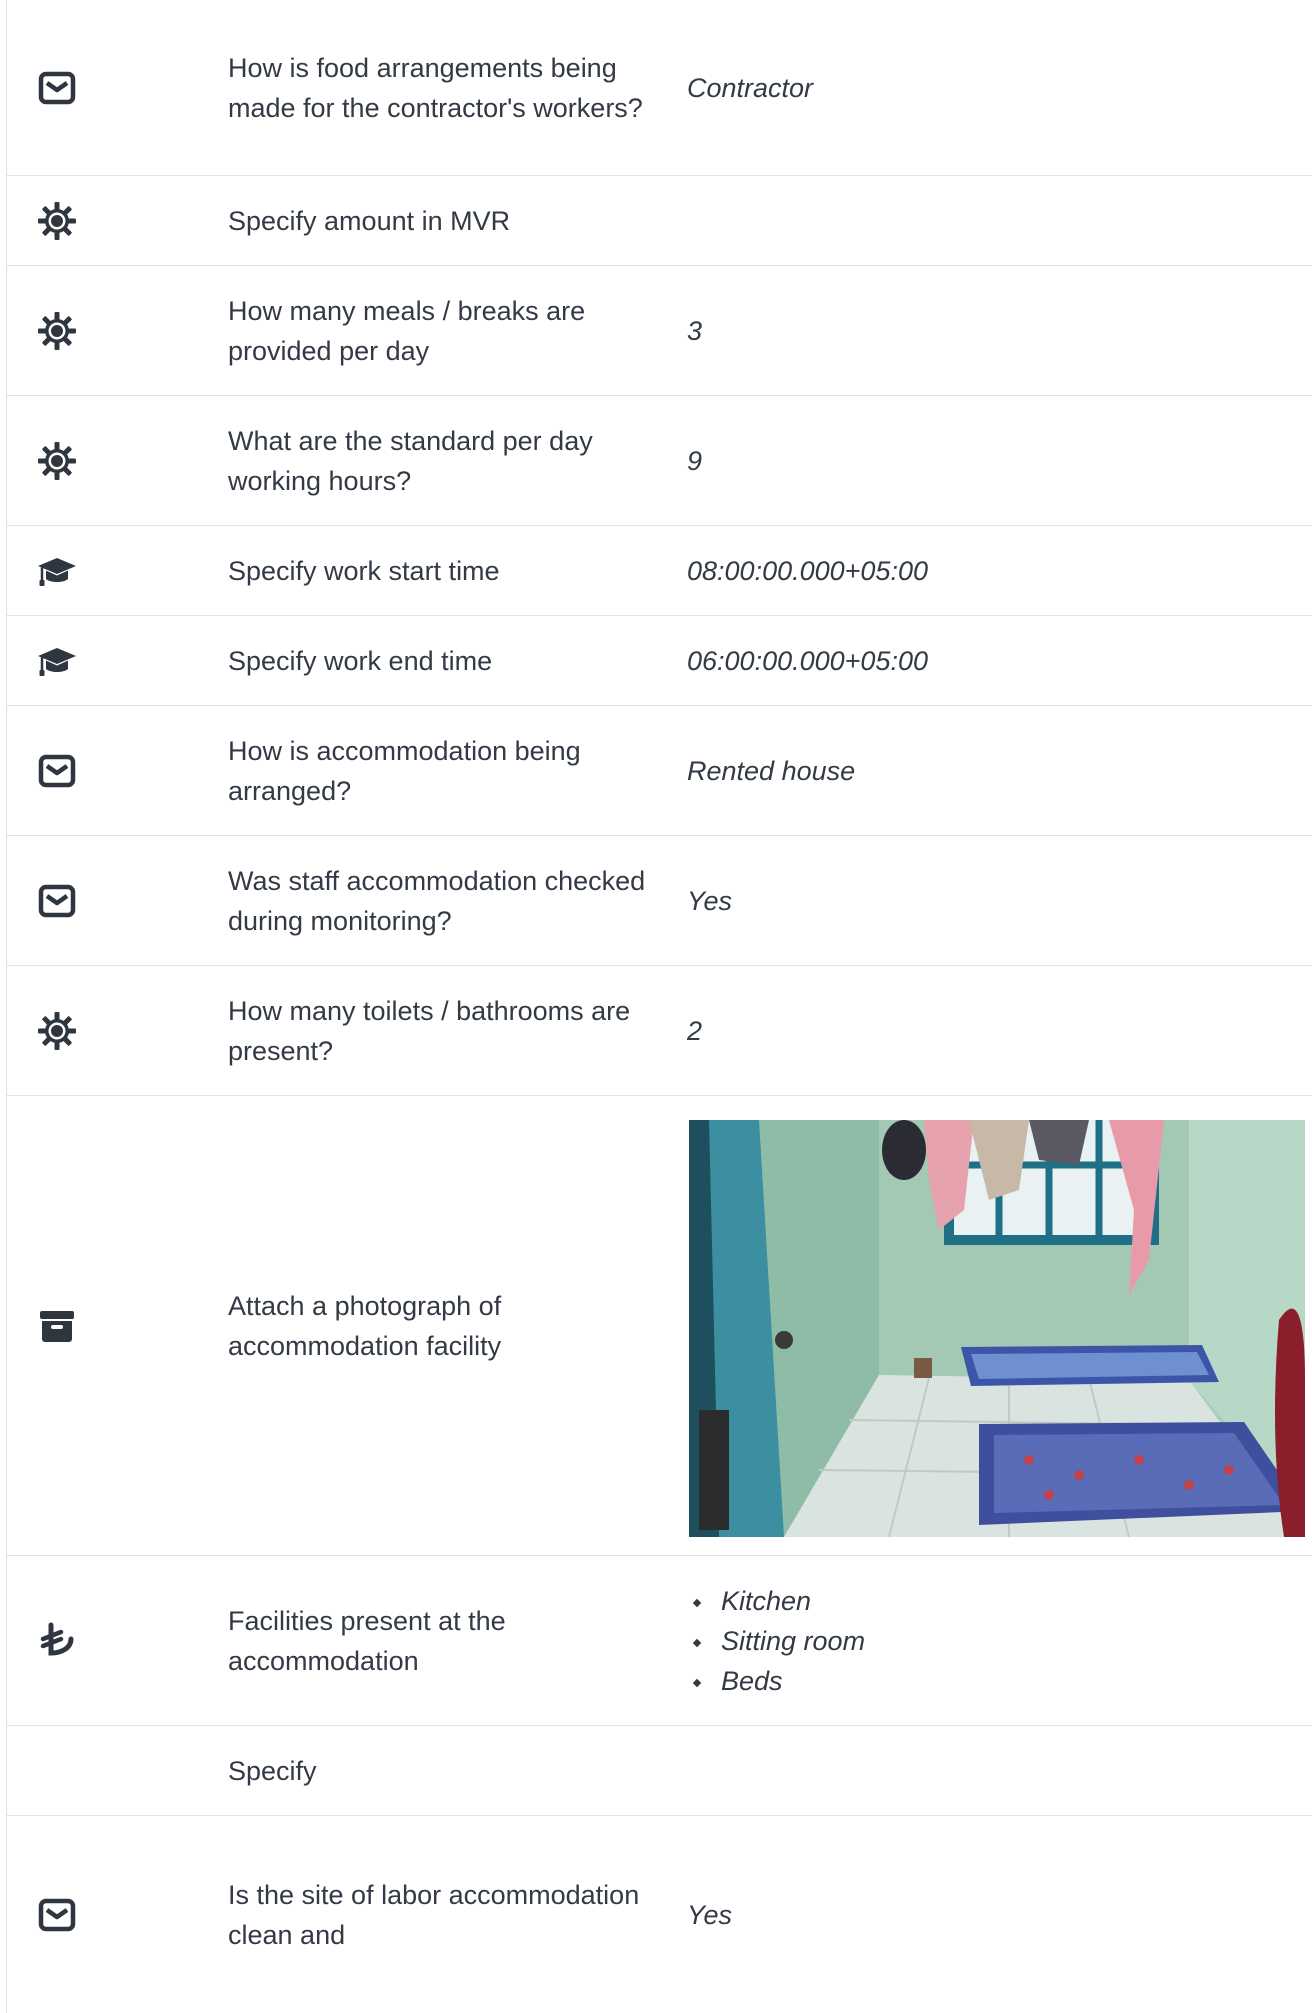 The image size is (1312, 2013). I want to click on answer-text: 06:00:00.000+05:00, so click(807, 660).